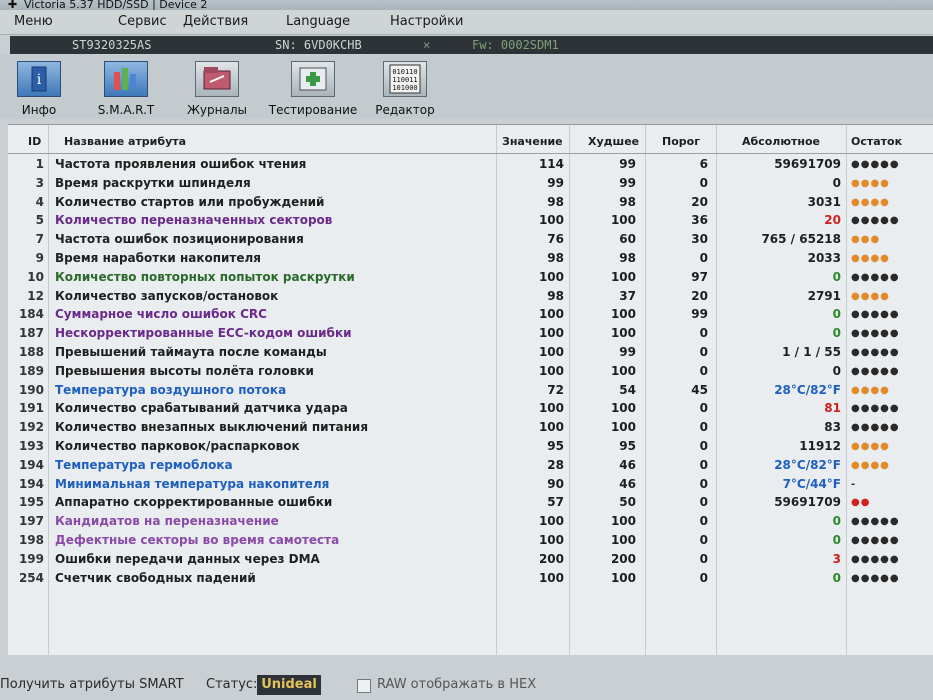 The height and width of the screenshot is (700, 933). I want to click on toolbar-label: Инфо, so click(39, 110).